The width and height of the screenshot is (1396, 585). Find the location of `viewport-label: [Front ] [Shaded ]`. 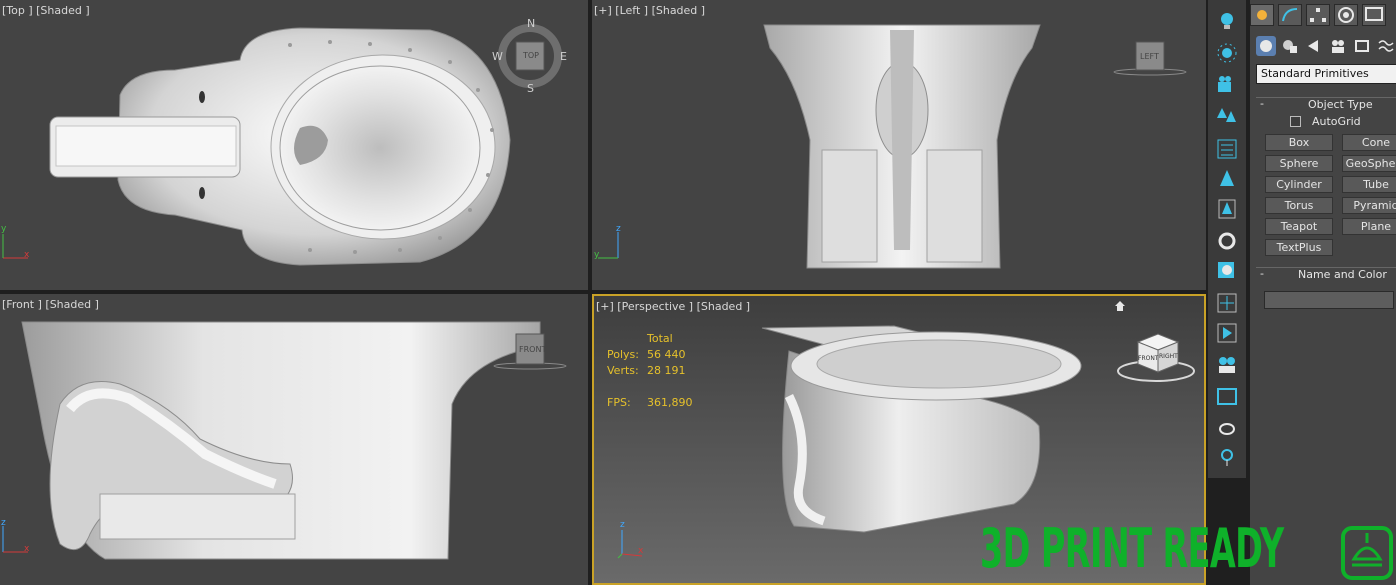

viewport-label: [Front ] [Shaded ] is located at coordinates (50, 304).